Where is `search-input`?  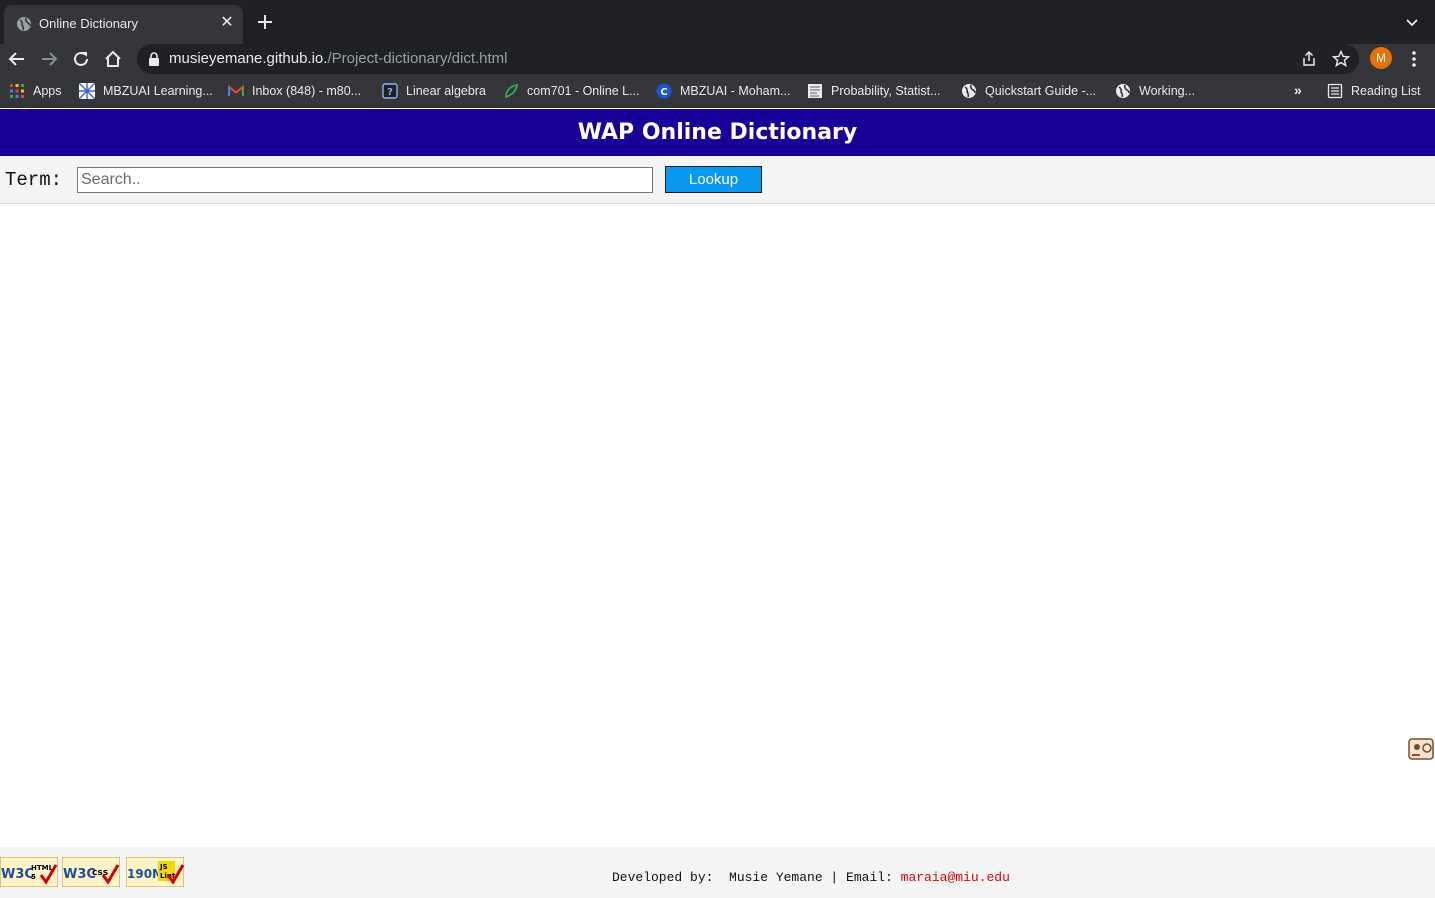 search-input is located at coordinates (365, 180).